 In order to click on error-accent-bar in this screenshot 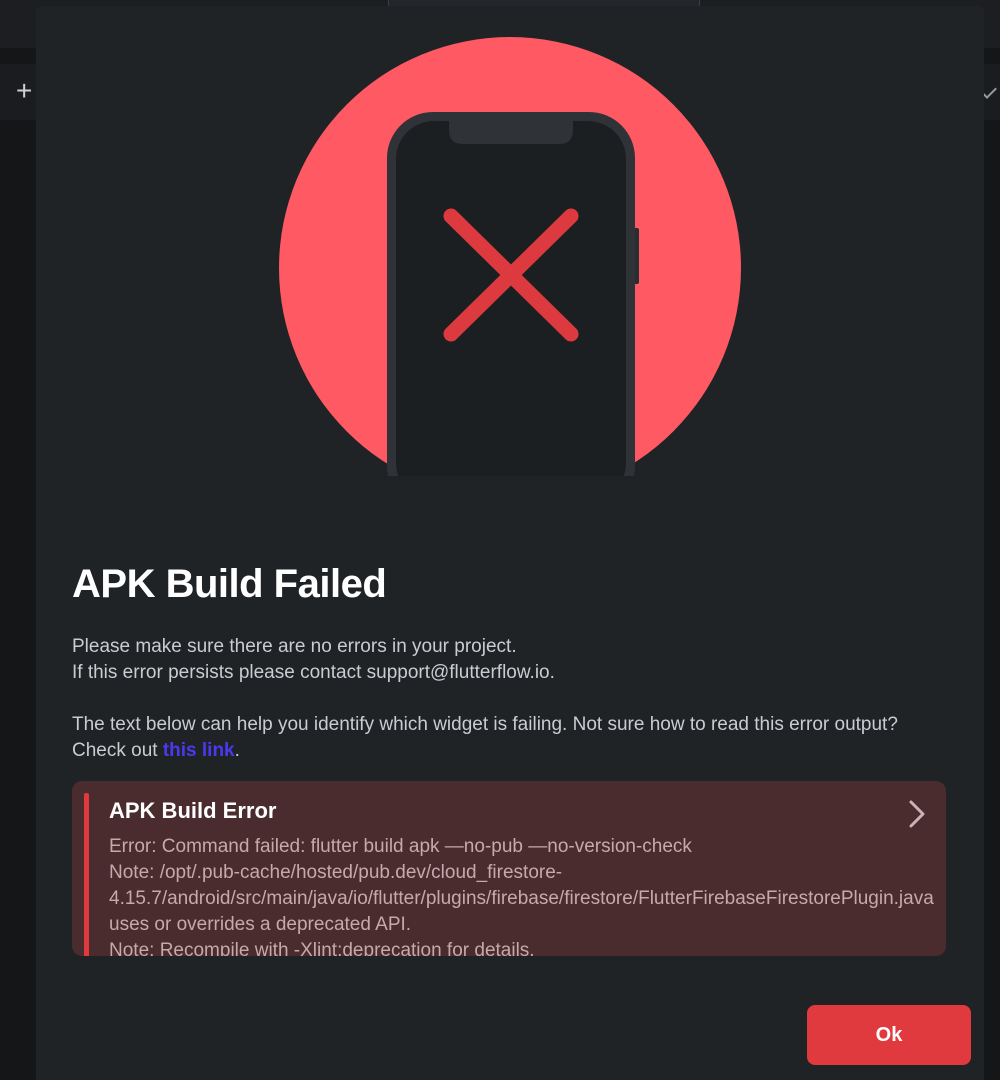, I will do `click(86, 874)`.